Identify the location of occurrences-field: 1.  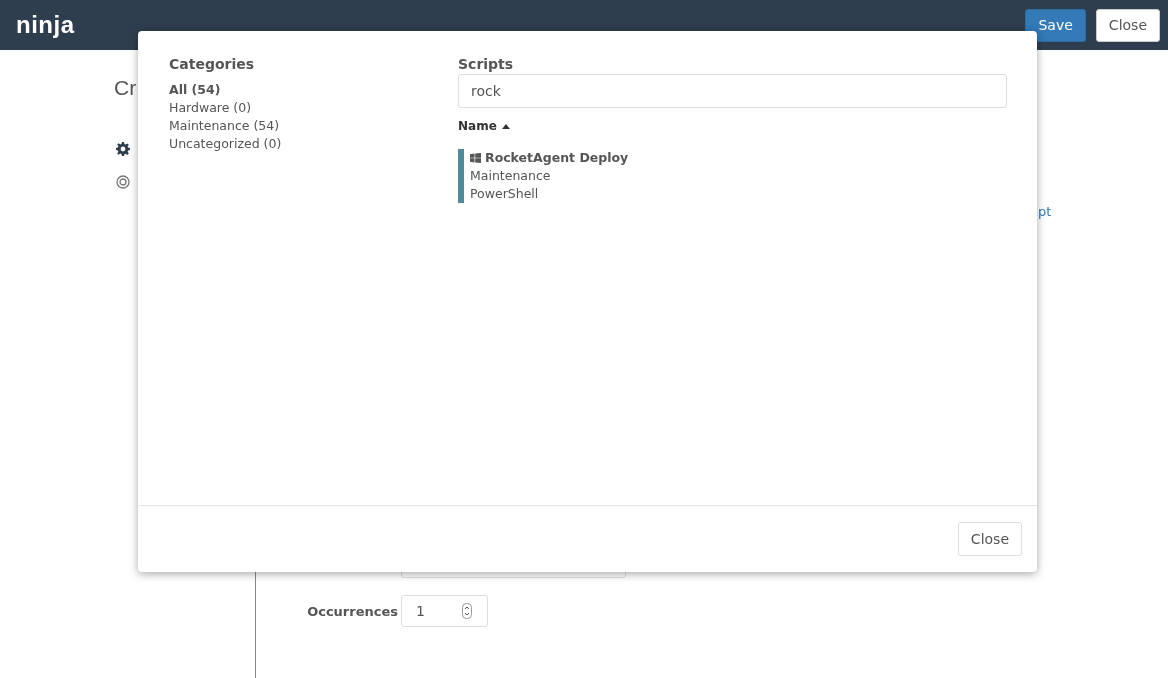
(444, 611).